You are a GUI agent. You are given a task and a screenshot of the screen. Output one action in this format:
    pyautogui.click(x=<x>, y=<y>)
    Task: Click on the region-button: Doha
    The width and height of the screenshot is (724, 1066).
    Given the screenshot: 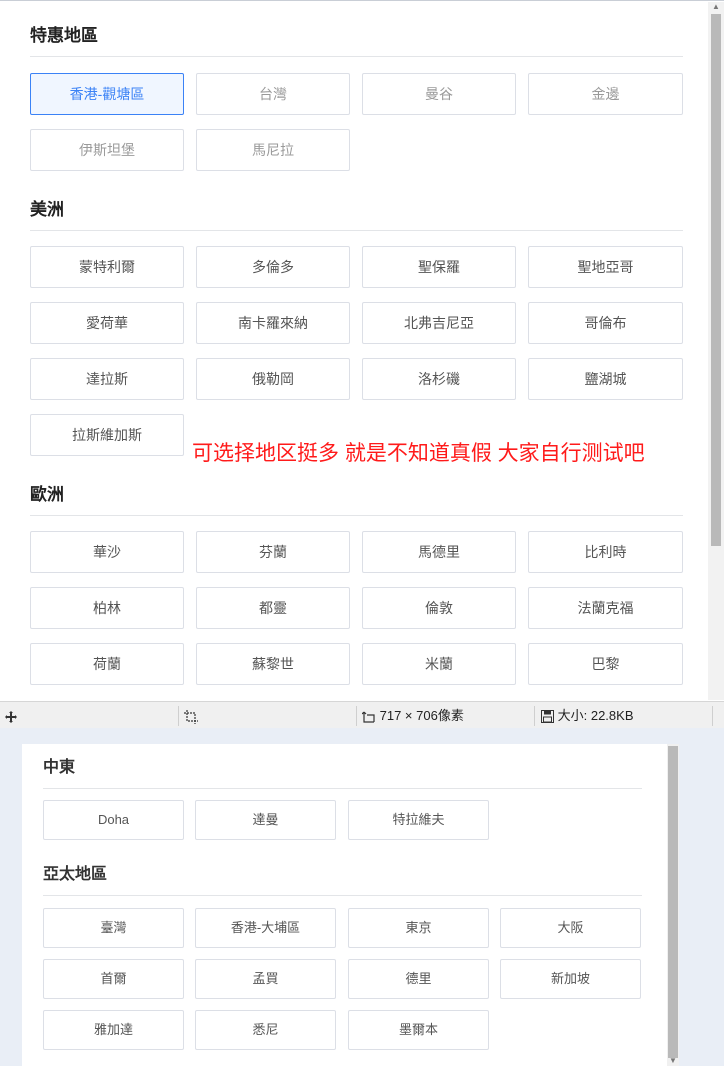 What is the action you would take?
    pyautogui.click(x=113, y=820)
    